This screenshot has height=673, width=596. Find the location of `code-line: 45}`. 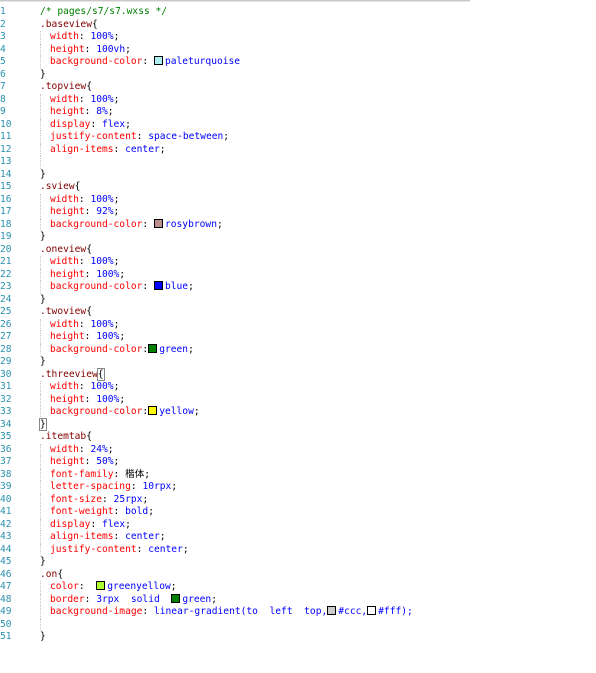

code-line: 45} is located at coordinates (298, 562).